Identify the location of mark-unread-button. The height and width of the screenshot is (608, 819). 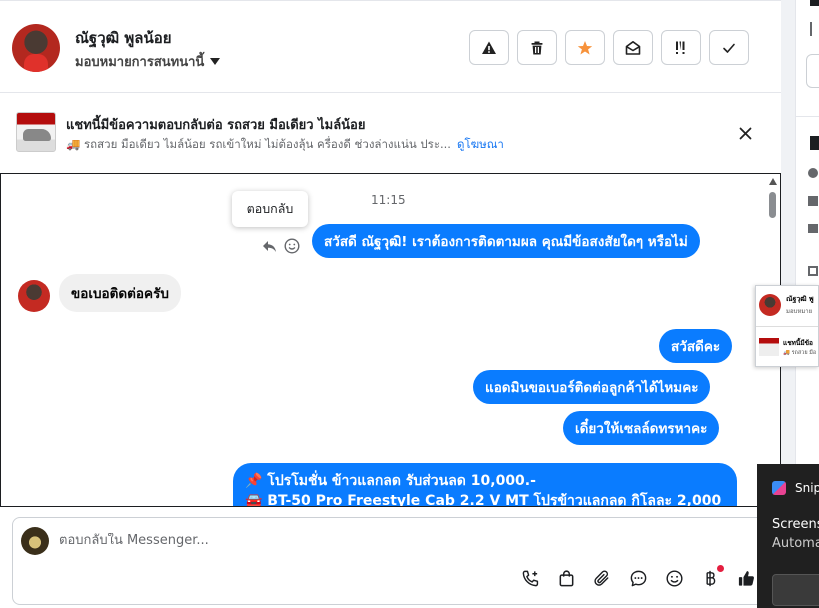
(633, 47).